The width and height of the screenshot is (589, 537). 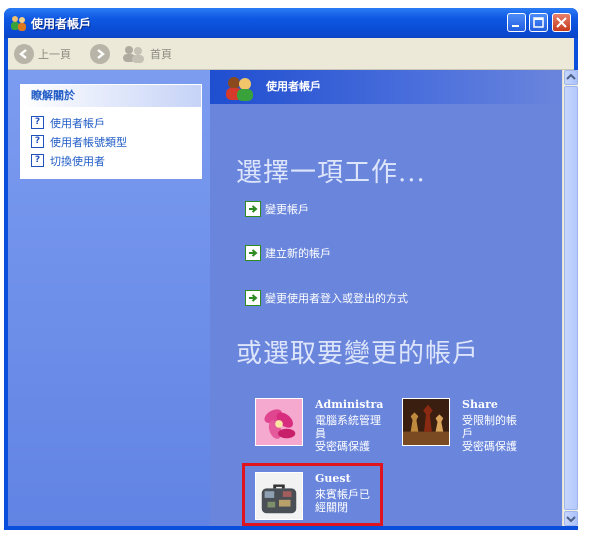 I want to click on vertical-scrollbar, so click(x=570, y=298).